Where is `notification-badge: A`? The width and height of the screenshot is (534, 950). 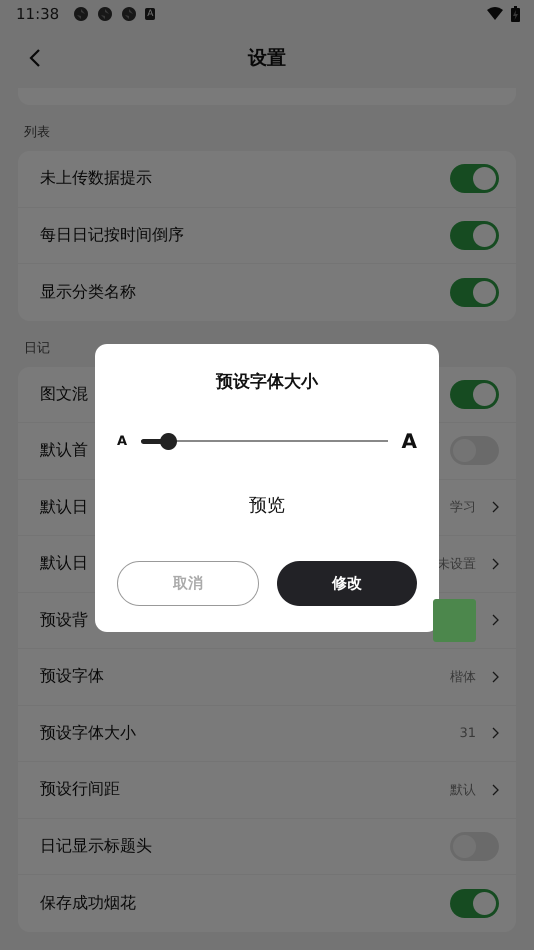
notification-badge: A is located at coordinates (150, 14).